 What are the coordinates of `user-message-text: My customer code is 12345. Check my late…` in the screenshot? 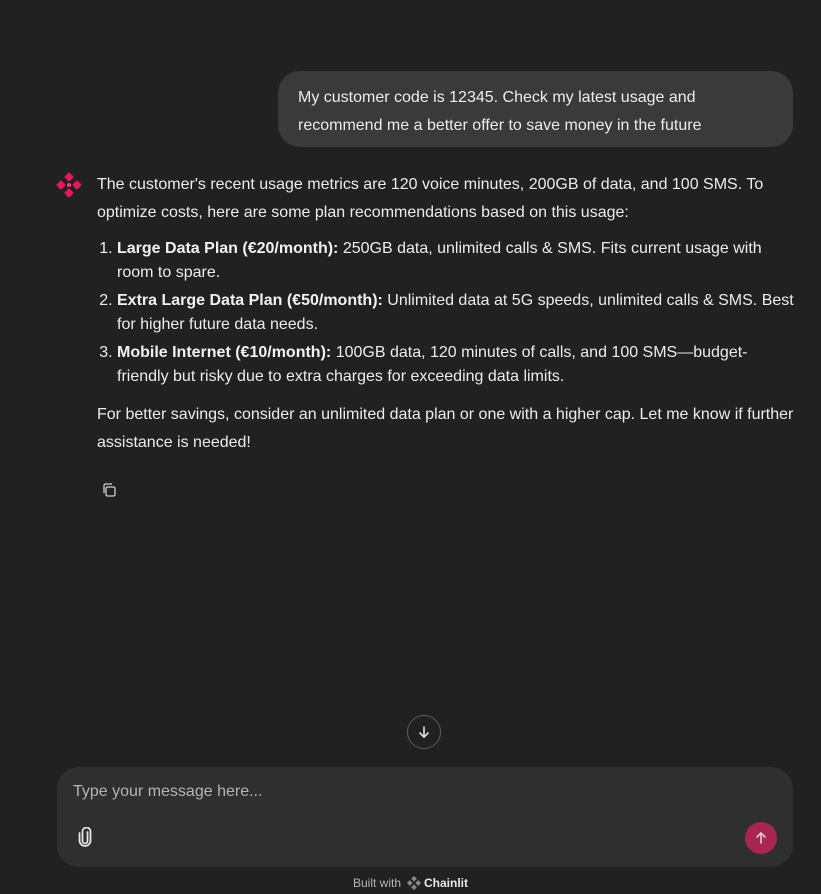 It's located at (500, 111).